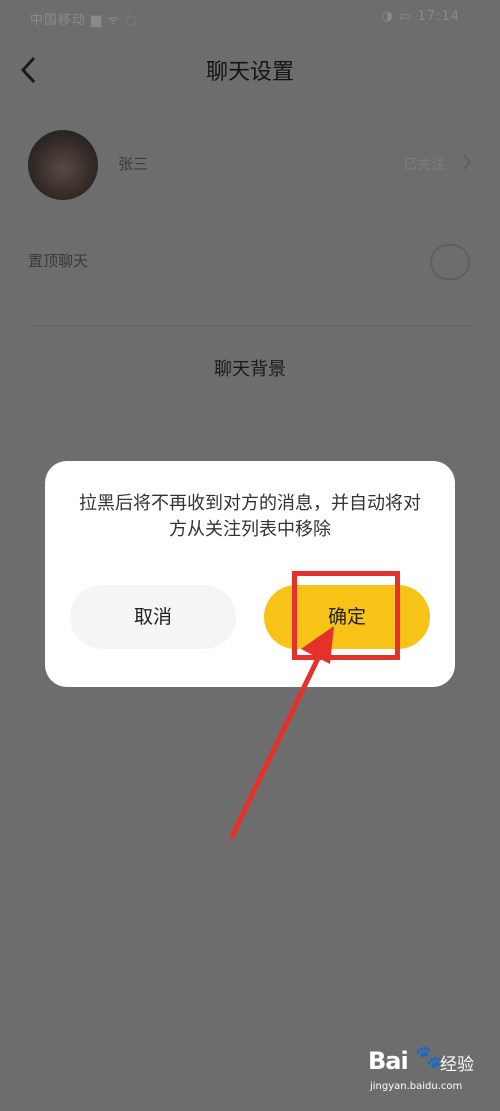 The image size is (500, 1111). I want to click on watermark-url: jingyan.baidu.com, so click(416, 1086).